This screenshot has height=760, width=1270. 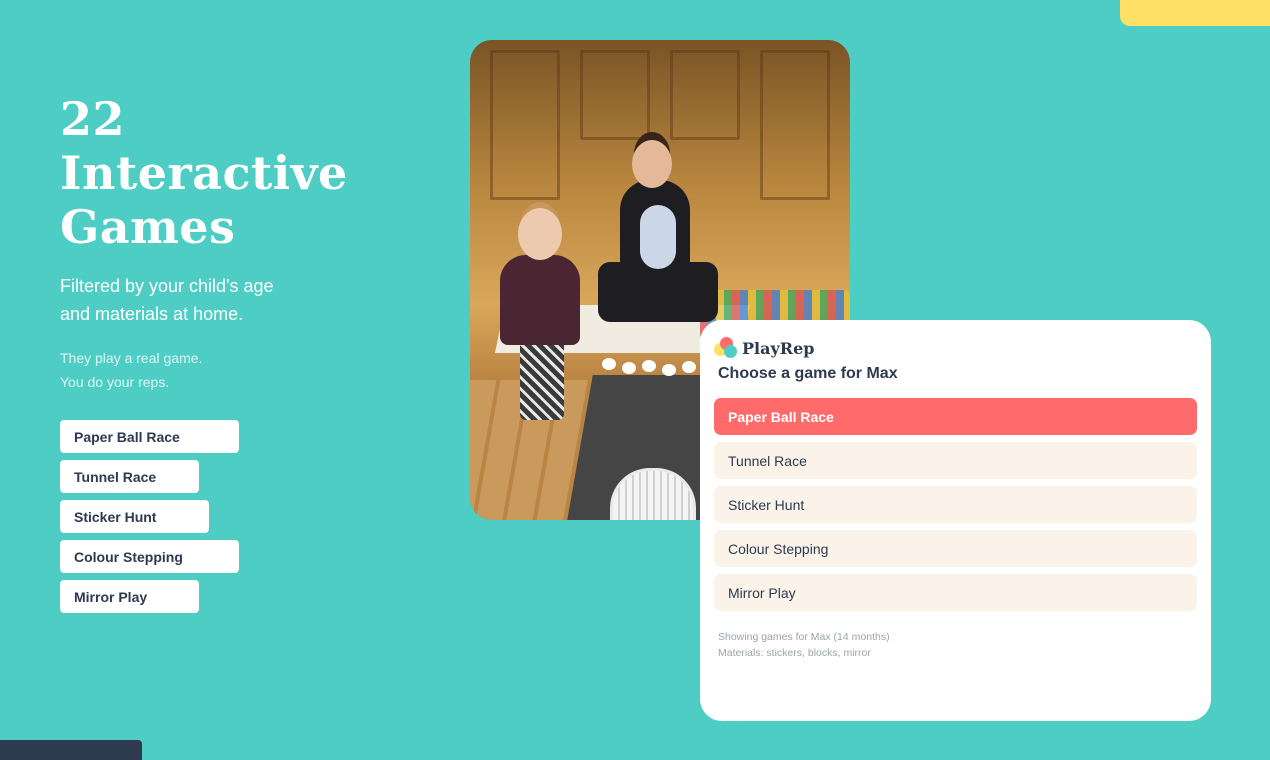 What do you see at coordinates (129, 476) in the screenshot?
I see `game-pill-tunnel-race: Tunnel Race` at bounding box center [129, 476].